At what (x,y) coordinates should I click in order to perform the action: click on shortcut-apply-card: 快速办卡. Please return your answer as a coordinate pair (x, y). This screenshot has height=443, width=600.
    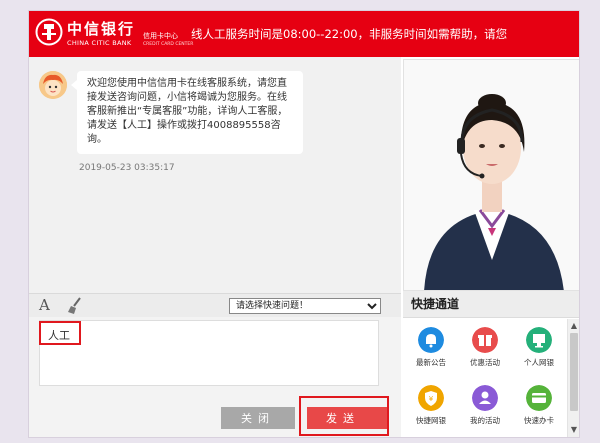
    Looking at the image, I should click on (538, 410).